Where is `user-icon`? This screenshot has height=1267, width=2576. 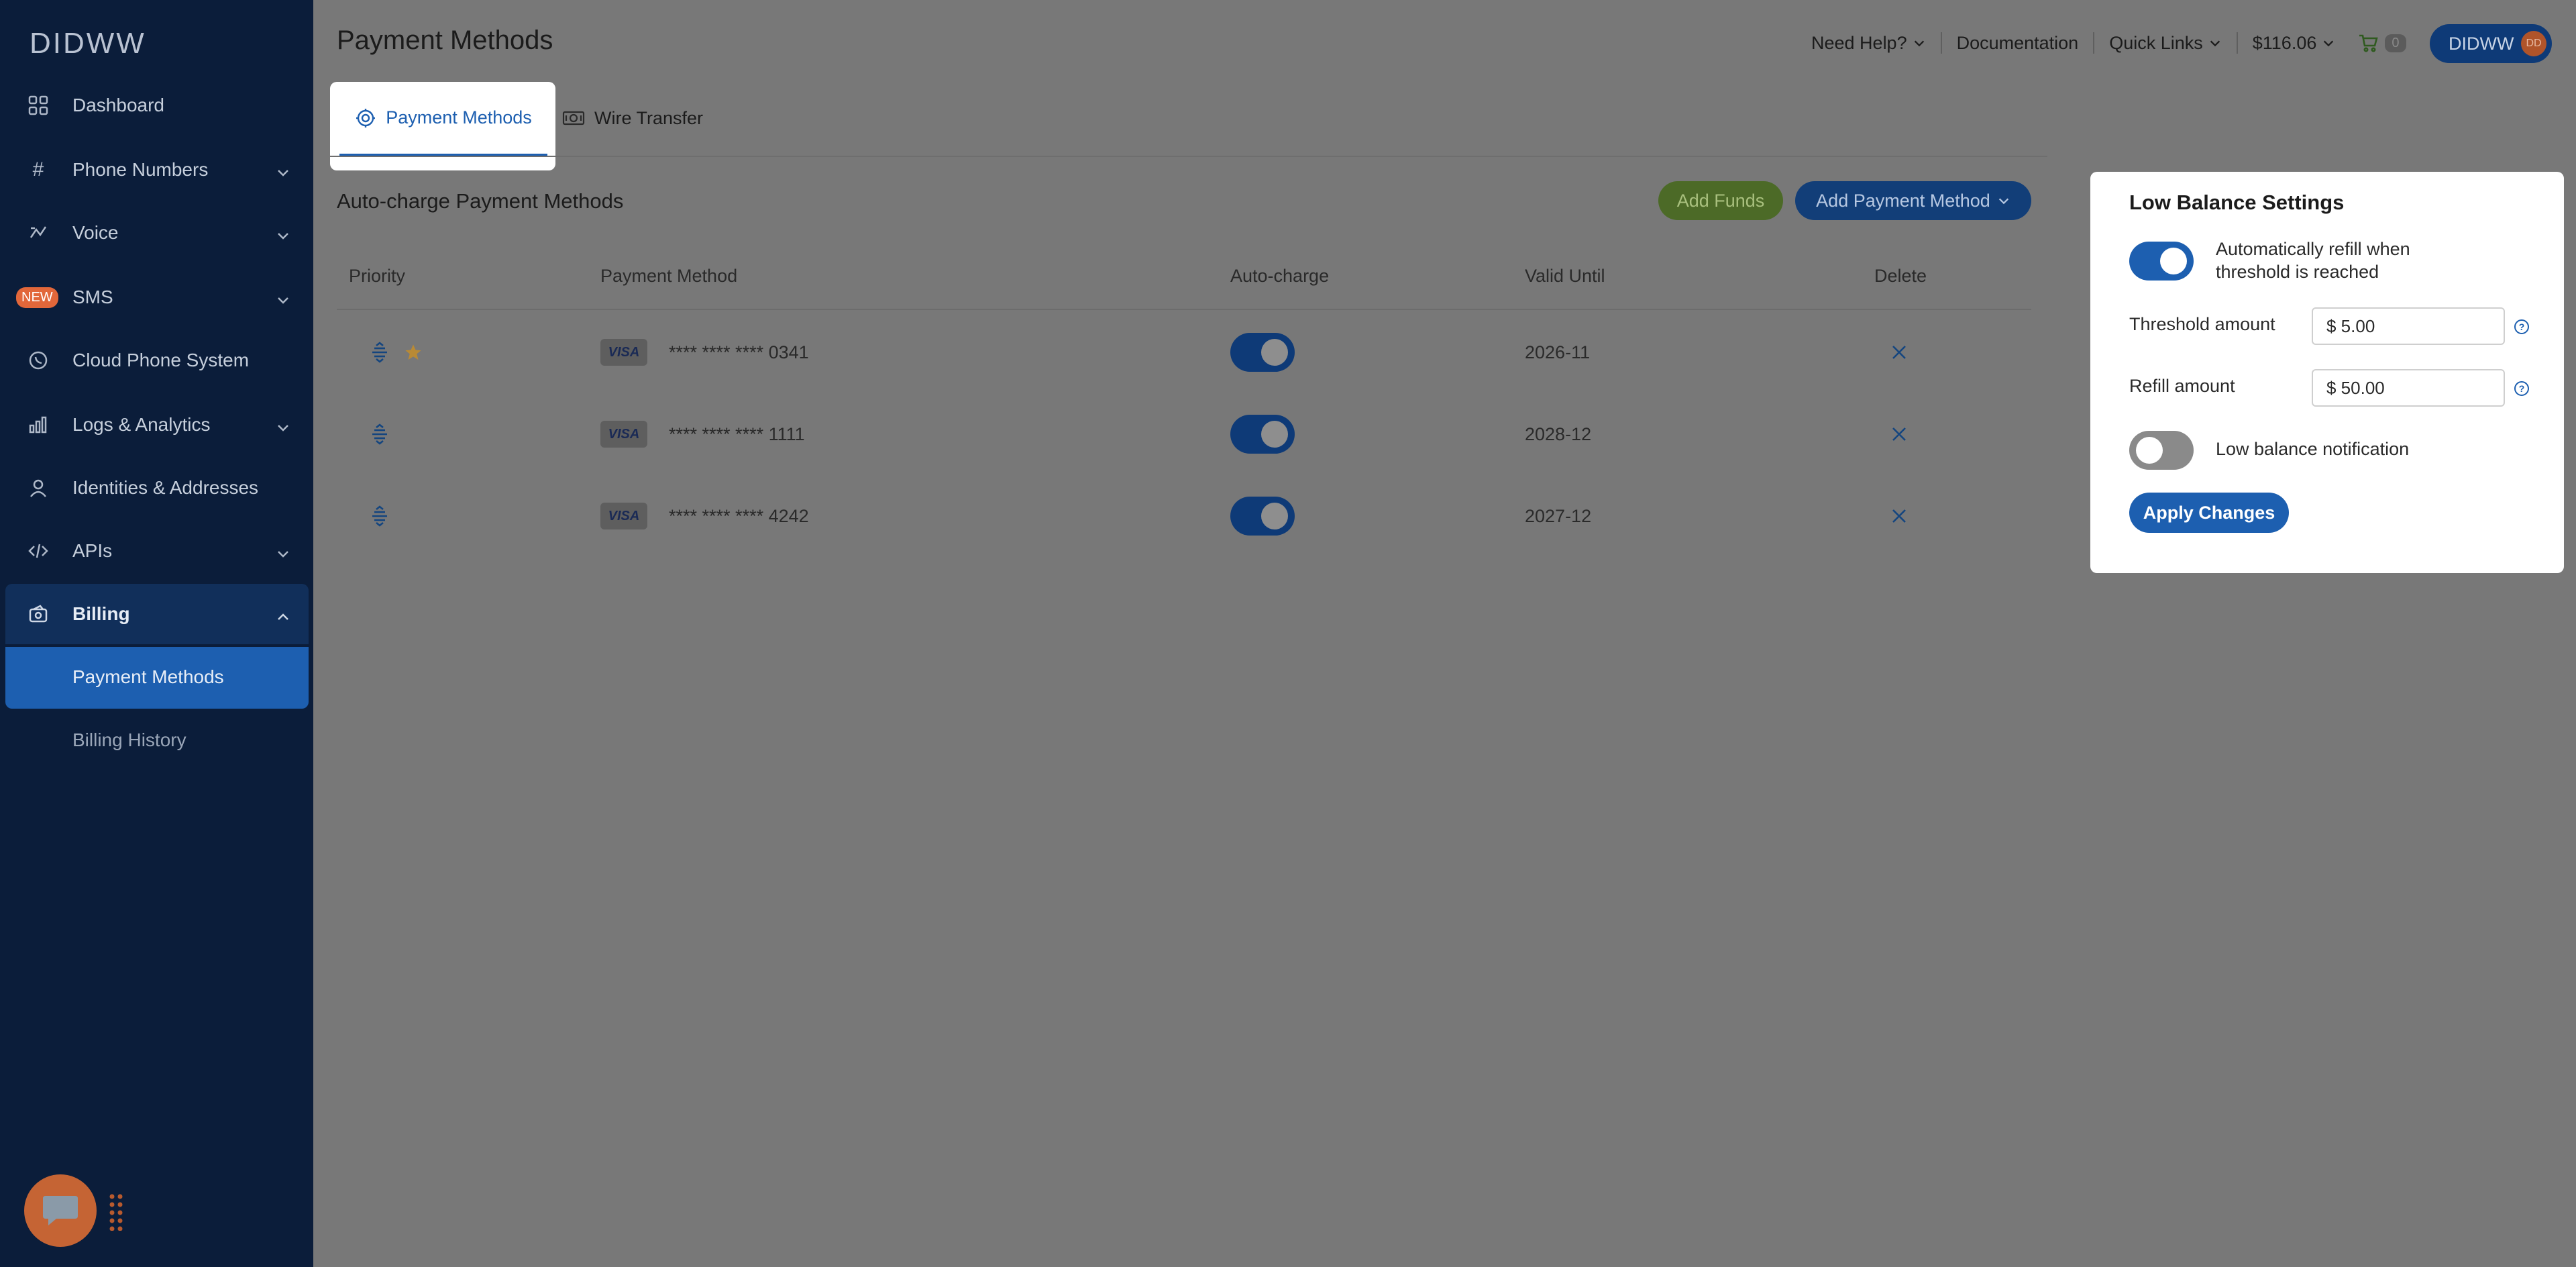 user-icon is located at coordinates (38, 487).